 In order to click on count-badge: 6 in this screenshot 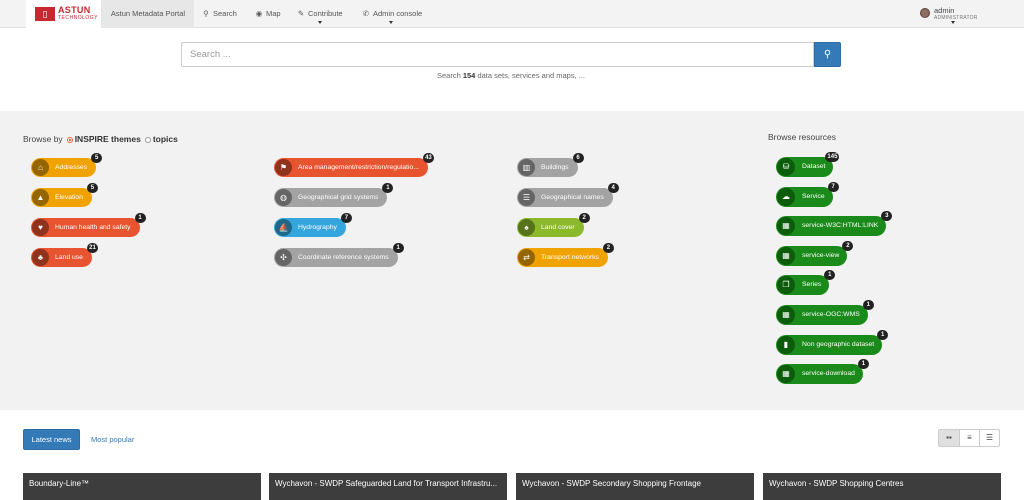, I will do `click(578, 158)`.